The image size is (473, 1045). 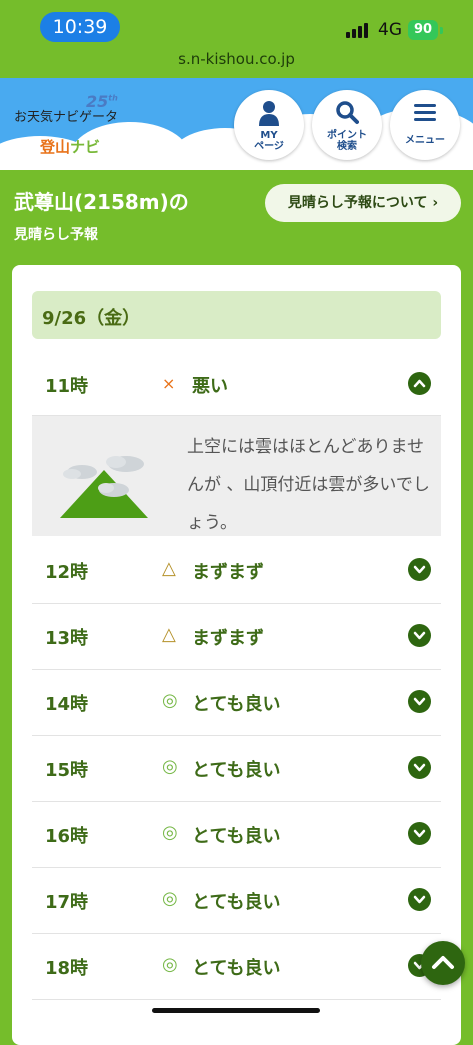 I want to click on status-time: 10:39, so click(x=80, y=27).